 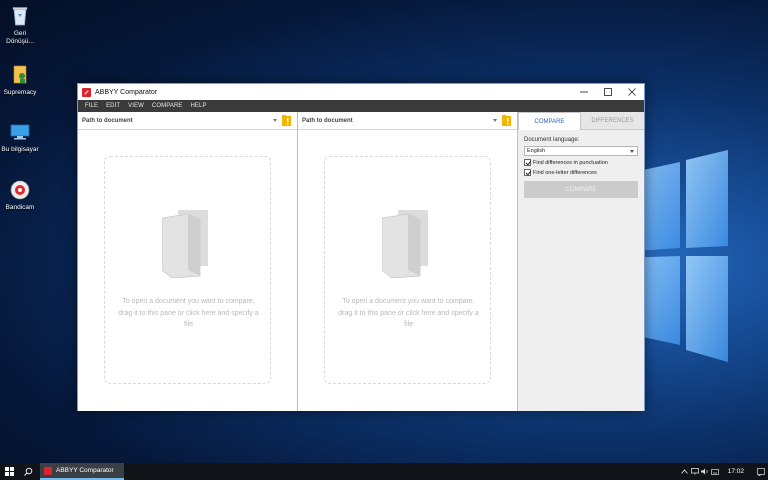 I want to click on punctuation-checkbox-label: Find differences in punctuation, so click(x=570, y=163).